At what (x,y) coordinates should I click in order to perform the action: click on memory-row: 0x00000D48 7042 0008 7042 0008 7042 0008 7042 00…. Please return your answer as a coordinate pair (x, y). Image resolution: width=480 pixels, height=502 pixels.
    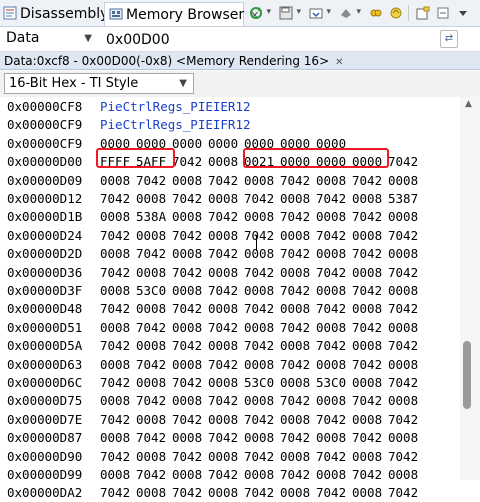
    Looking at the image, I should click on (215, 309).